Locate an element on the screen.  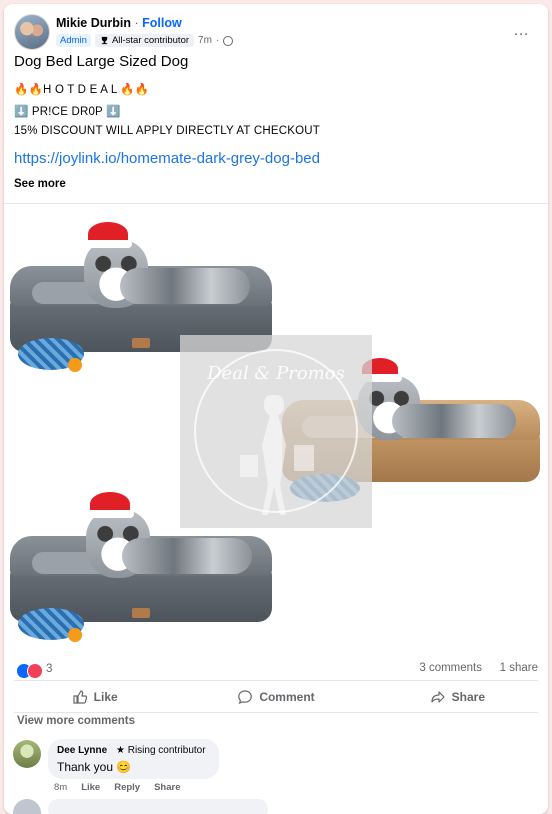
comment-reply-button: Reply is located at coordinates (127, 787).